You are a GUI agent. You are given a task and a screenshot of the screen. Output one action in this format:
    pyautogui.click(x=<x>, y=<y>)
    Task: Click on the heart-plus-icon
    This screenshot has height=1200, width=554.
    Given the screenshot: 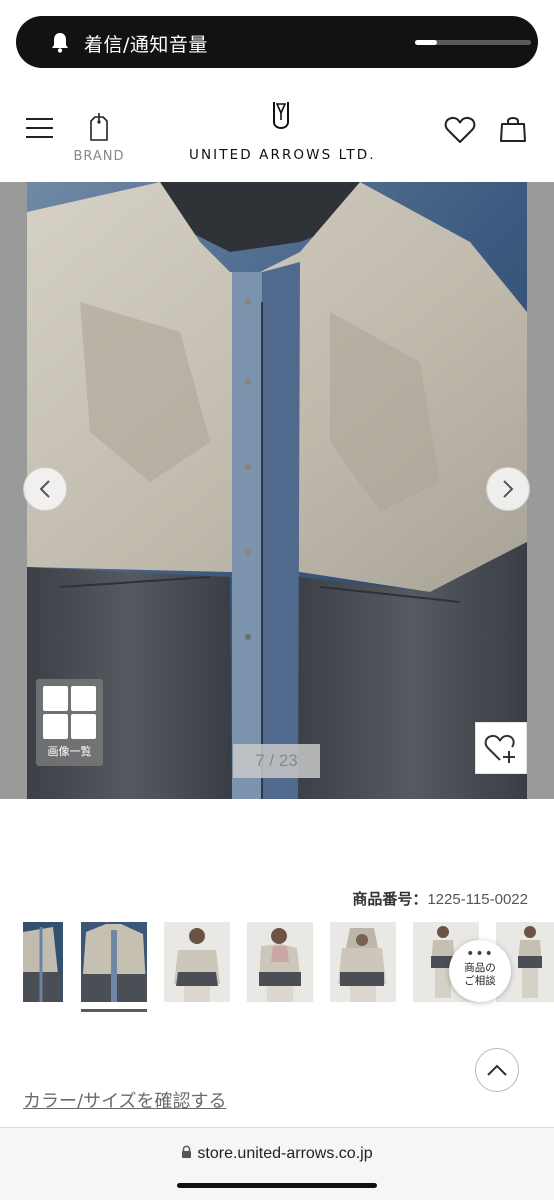 What is the action you would take?
    pyautogui.click(x=499, y=748)
    